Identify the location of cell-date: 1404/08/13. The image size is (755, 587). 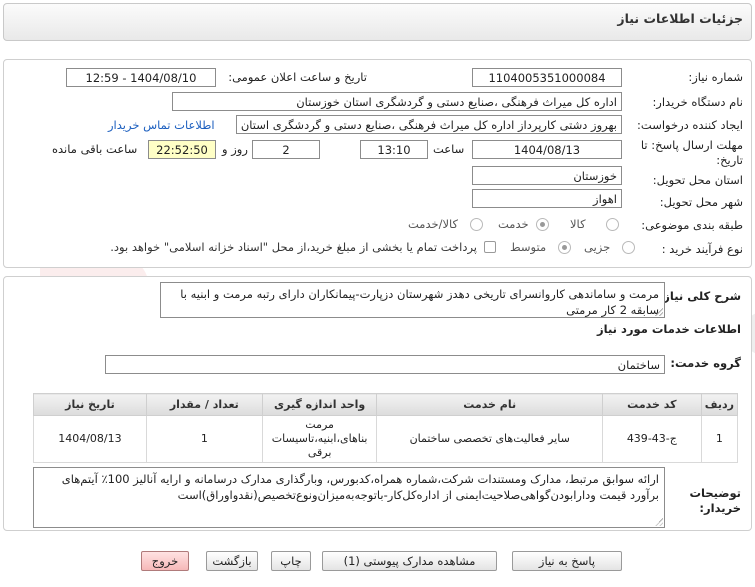
(90, 439).